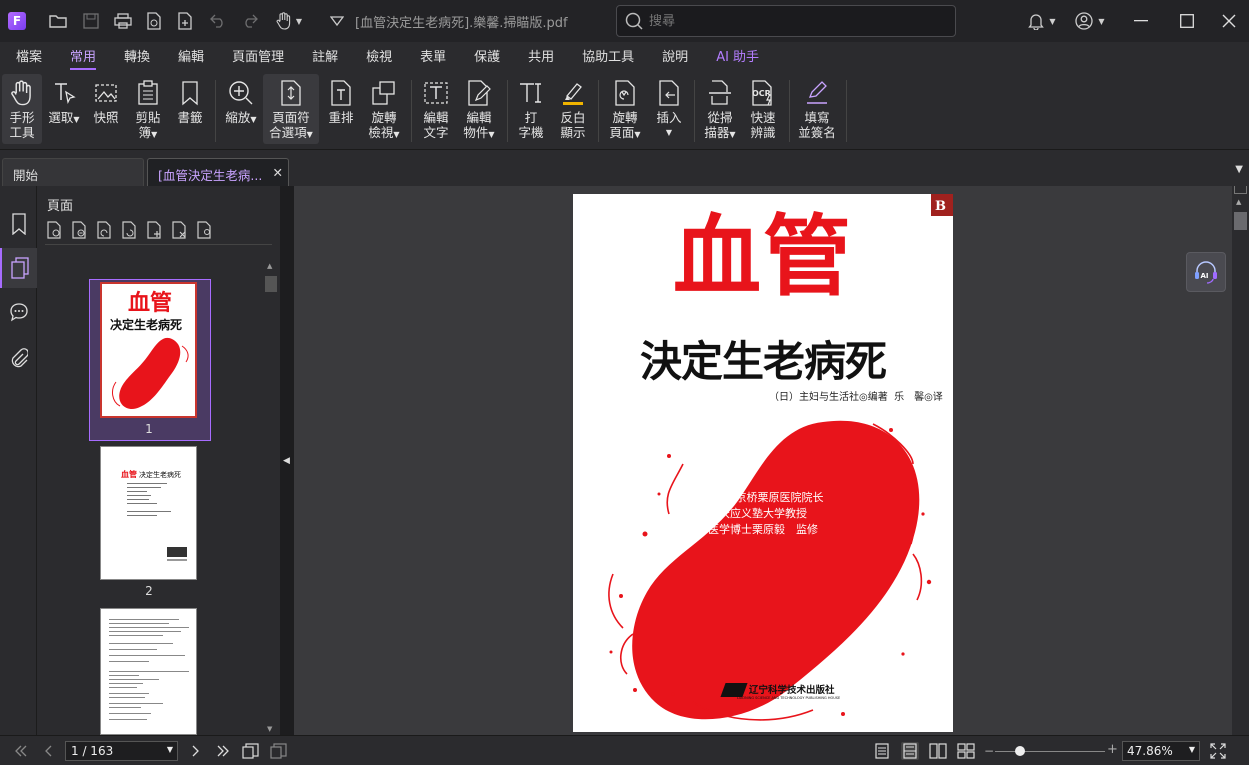  I want to click on collapse-arrow-icon: ◀, so click(286, 461).